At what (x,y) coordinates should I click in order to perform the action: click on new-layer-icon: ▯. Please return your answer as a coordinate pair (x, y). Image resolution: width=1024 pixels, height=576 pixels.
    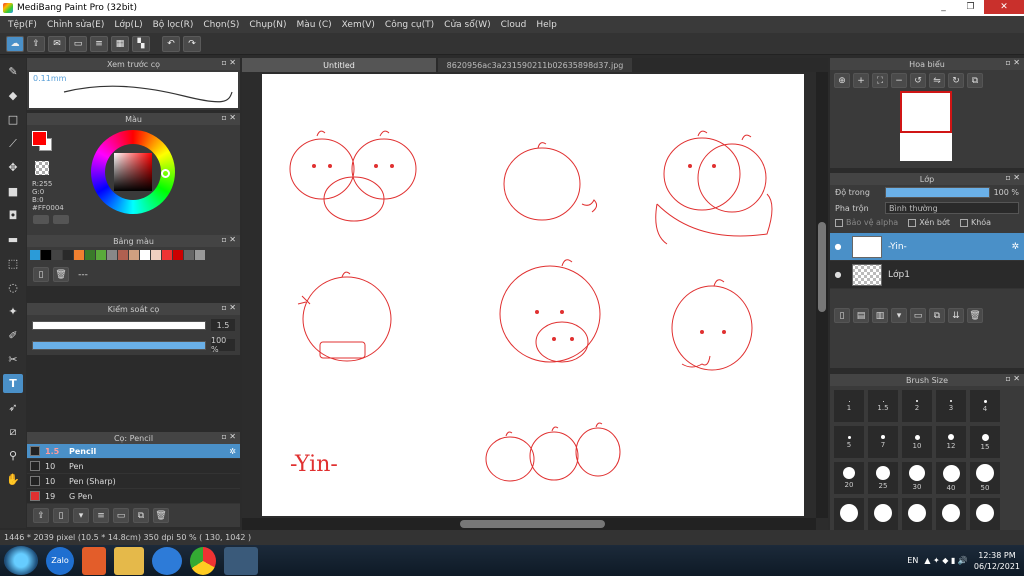
    Looking at the image, I should click on (842, 315).